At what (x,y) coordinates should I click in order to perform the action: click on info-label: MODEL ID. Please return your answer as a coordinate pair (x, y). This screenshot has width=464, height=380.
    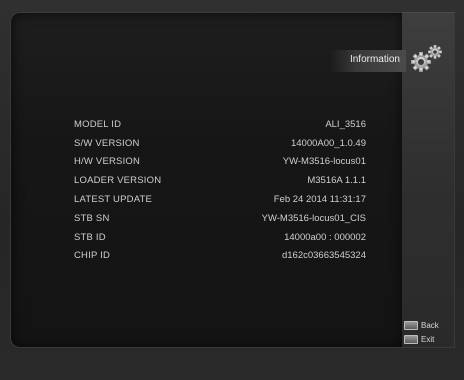
    Looking at the image, I should click on (98, 124).